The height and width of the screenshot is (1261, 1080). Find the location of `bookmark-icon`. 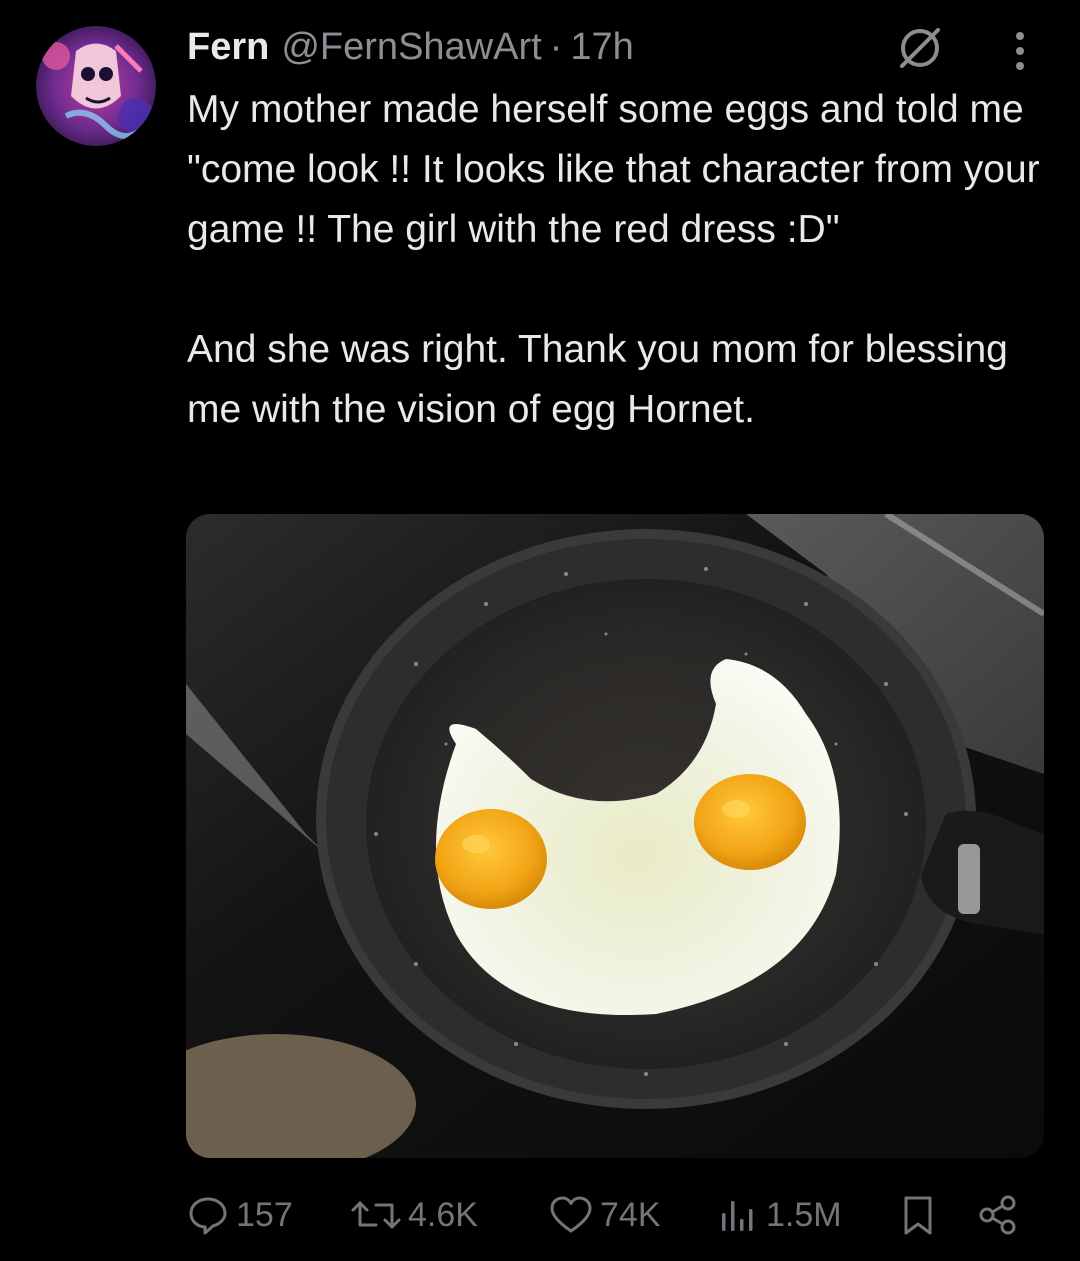

bookmark-icon is located at coordinates (918, 1215).